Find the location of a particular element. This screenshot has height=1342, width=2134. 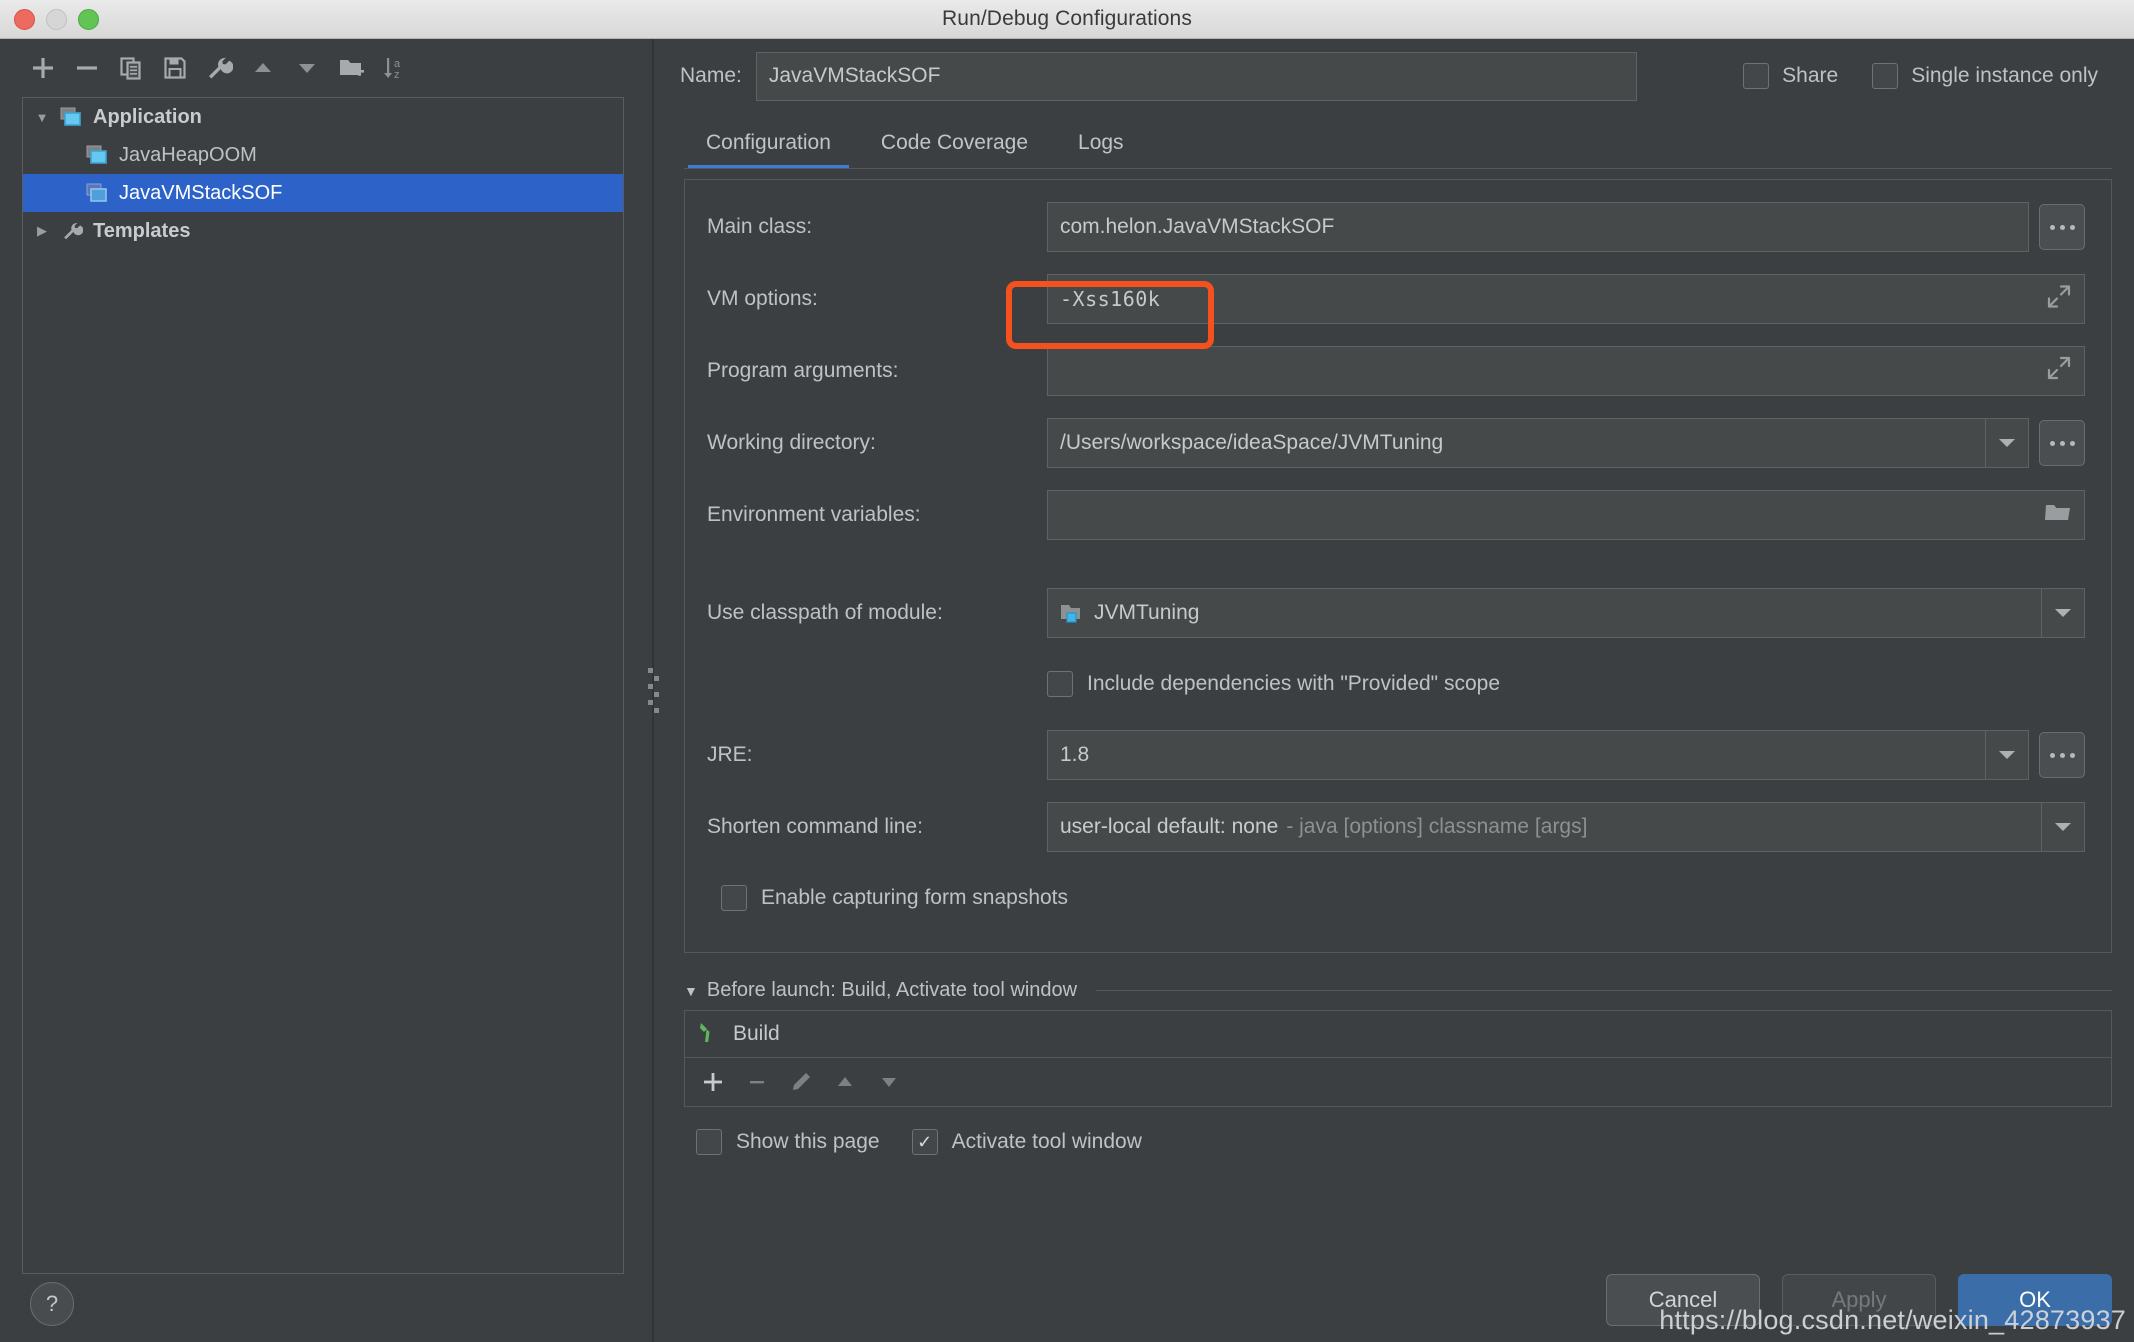

jre-row: JRE: 1.8 is located at coordinates (1396, 755).